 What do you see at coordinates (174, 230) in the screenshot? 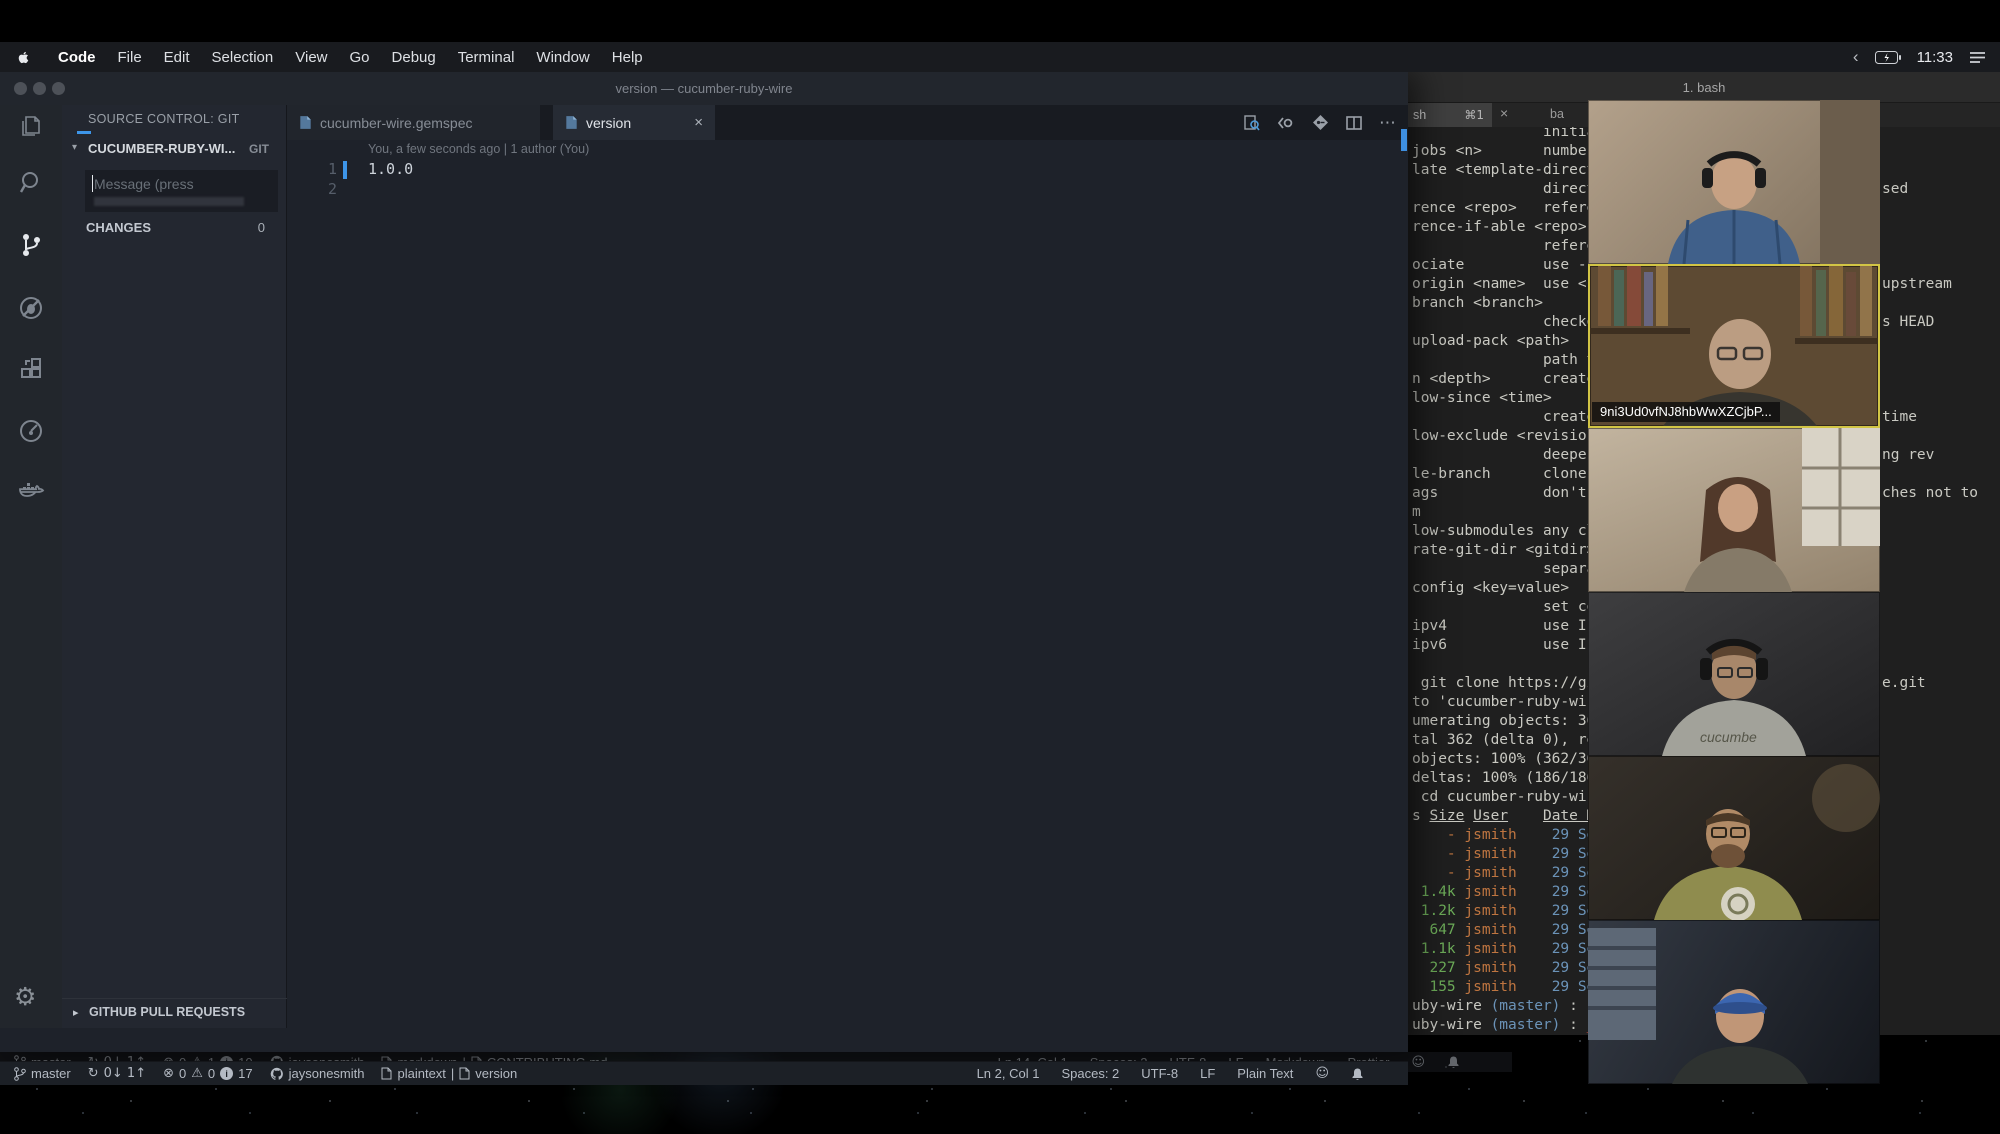
I see `changes-section-row: CHANGES 0` at bounding box center [174, 230].